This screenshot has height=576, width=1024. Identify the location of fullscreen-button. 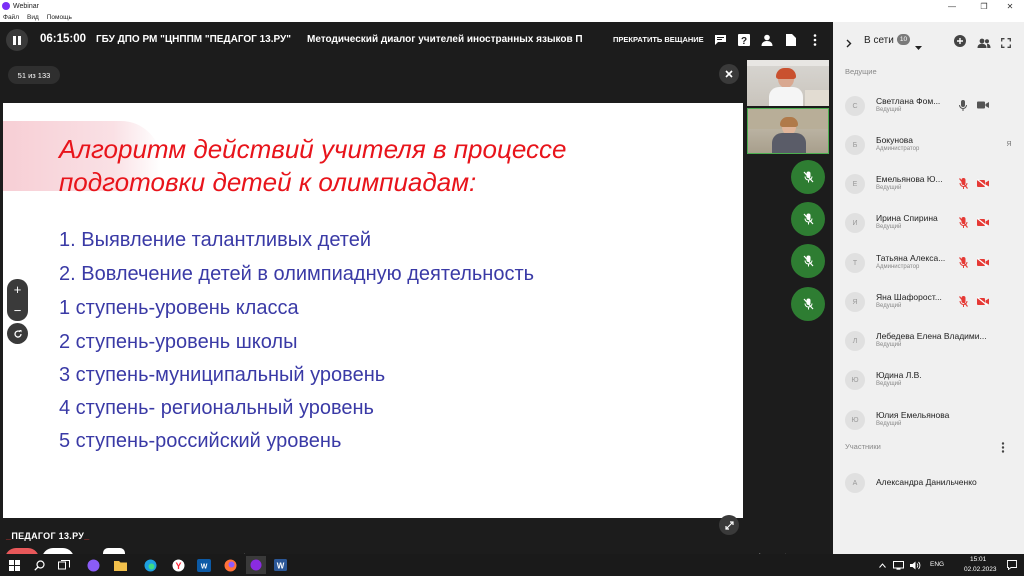
(729, 525).